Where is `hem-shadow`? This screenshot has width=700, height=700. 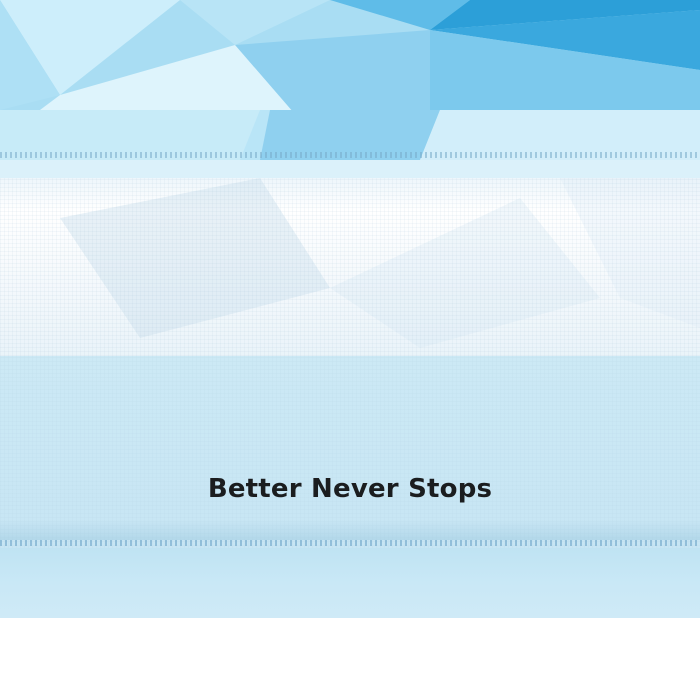
hem-shadow is located at coordinates (350, 530).